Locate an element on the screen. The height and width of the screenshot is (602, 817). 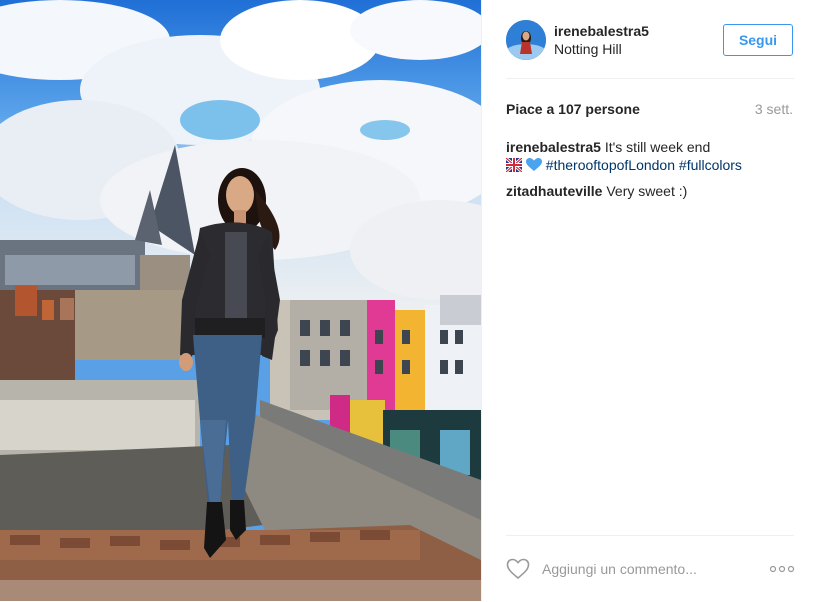
hashtag-link: #fullcolors is located at coordinates (710, 165).